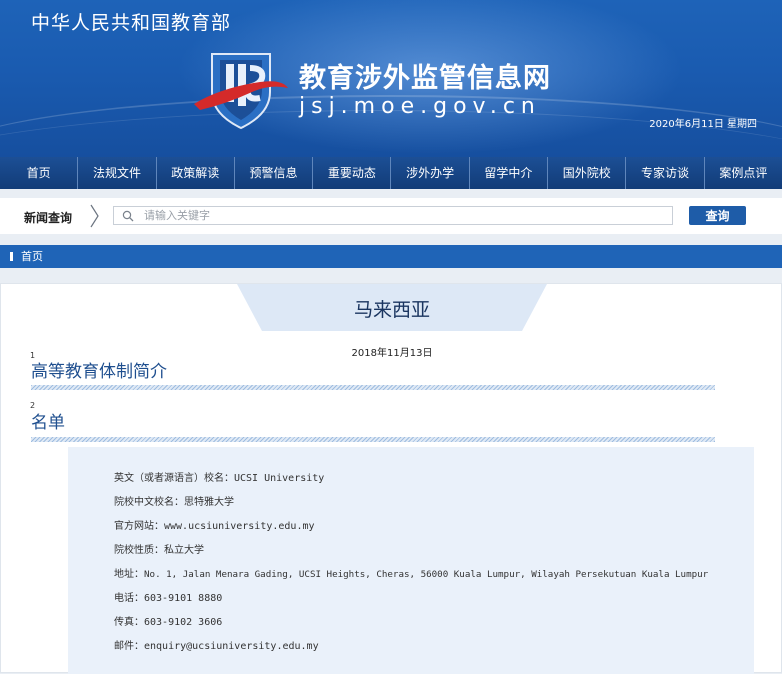  Describe the element at coordinates (128, 216) in the screenshot. I see `search-icon` at that location.